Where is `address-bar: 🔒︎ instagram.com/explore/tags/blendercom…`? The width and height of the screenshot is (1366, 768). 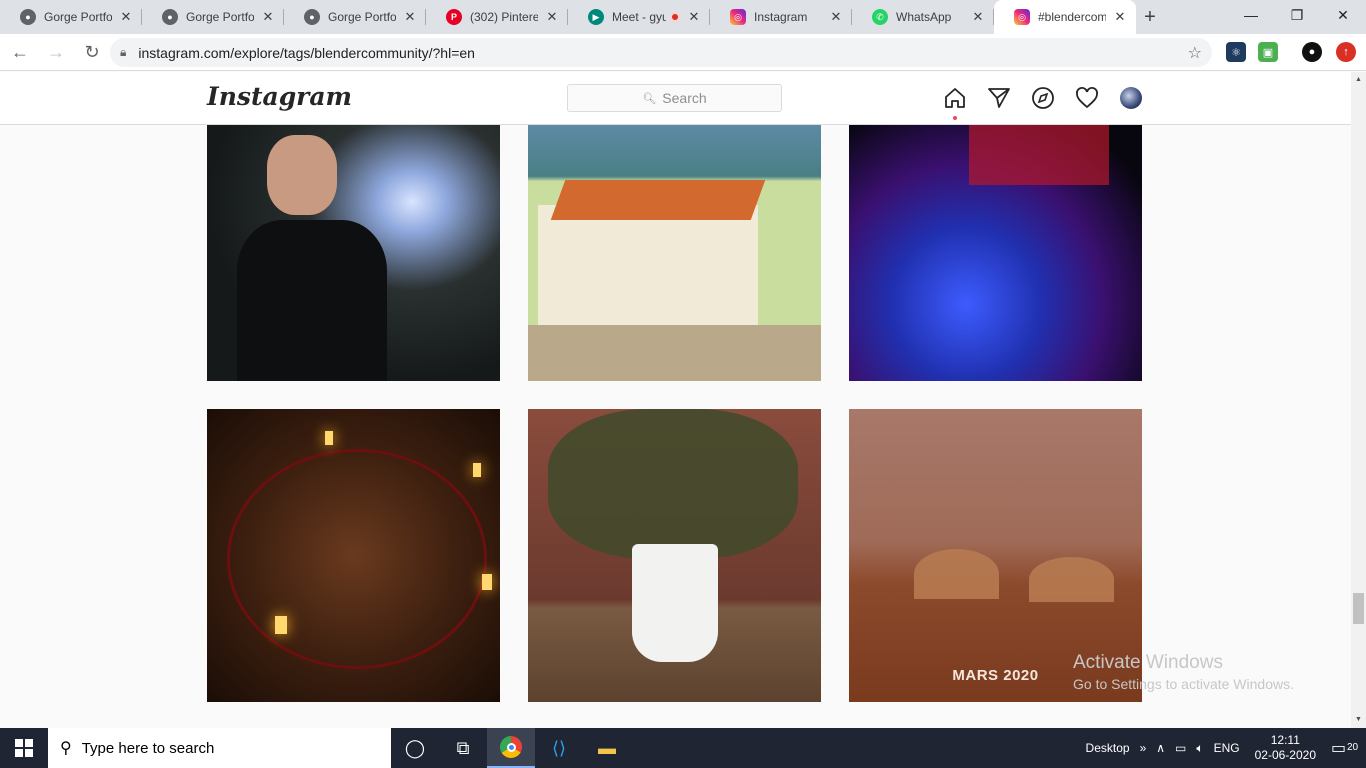
address-bar: 🔒︎ instagram.com/explore/tags/blendercom… is located at coordinates (661, 52).